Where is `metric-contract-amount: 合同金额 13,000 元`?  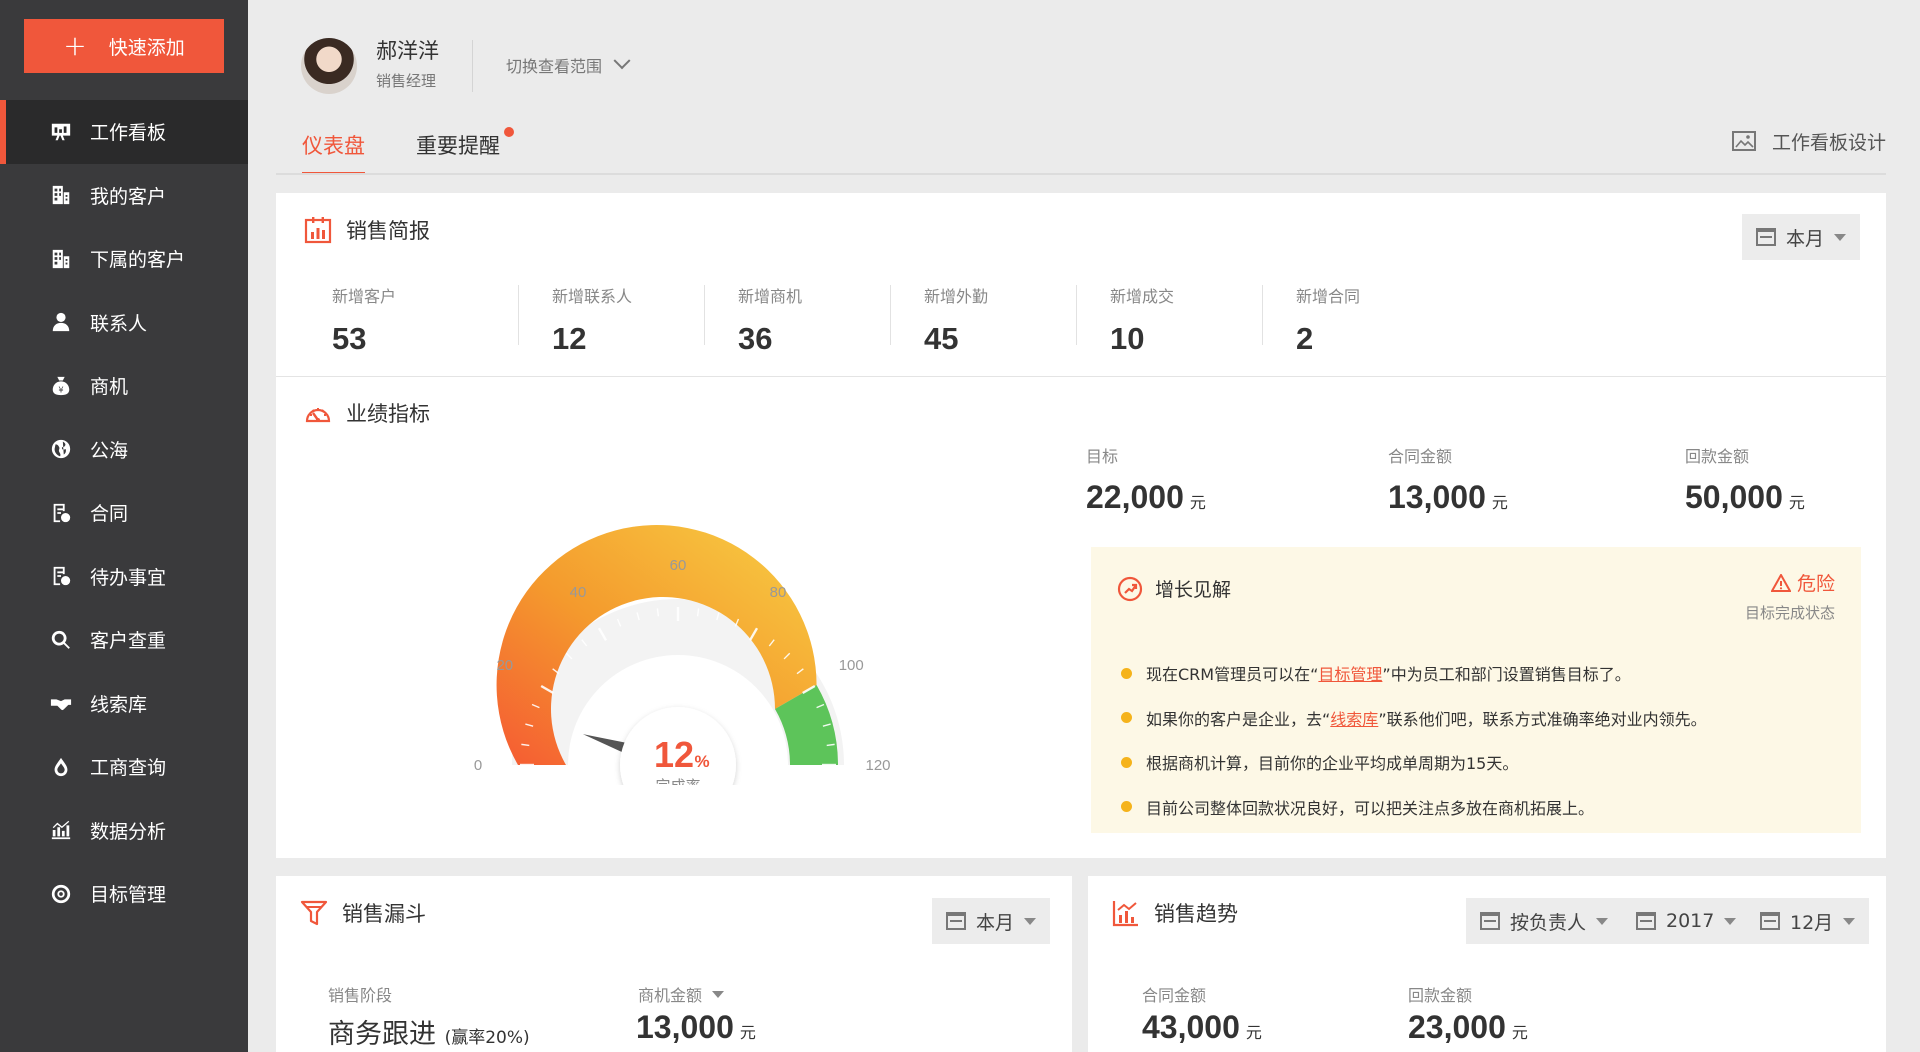
metric-contract-amount: 合同金额 13,000 元 is located at coordinates (1448, 479).